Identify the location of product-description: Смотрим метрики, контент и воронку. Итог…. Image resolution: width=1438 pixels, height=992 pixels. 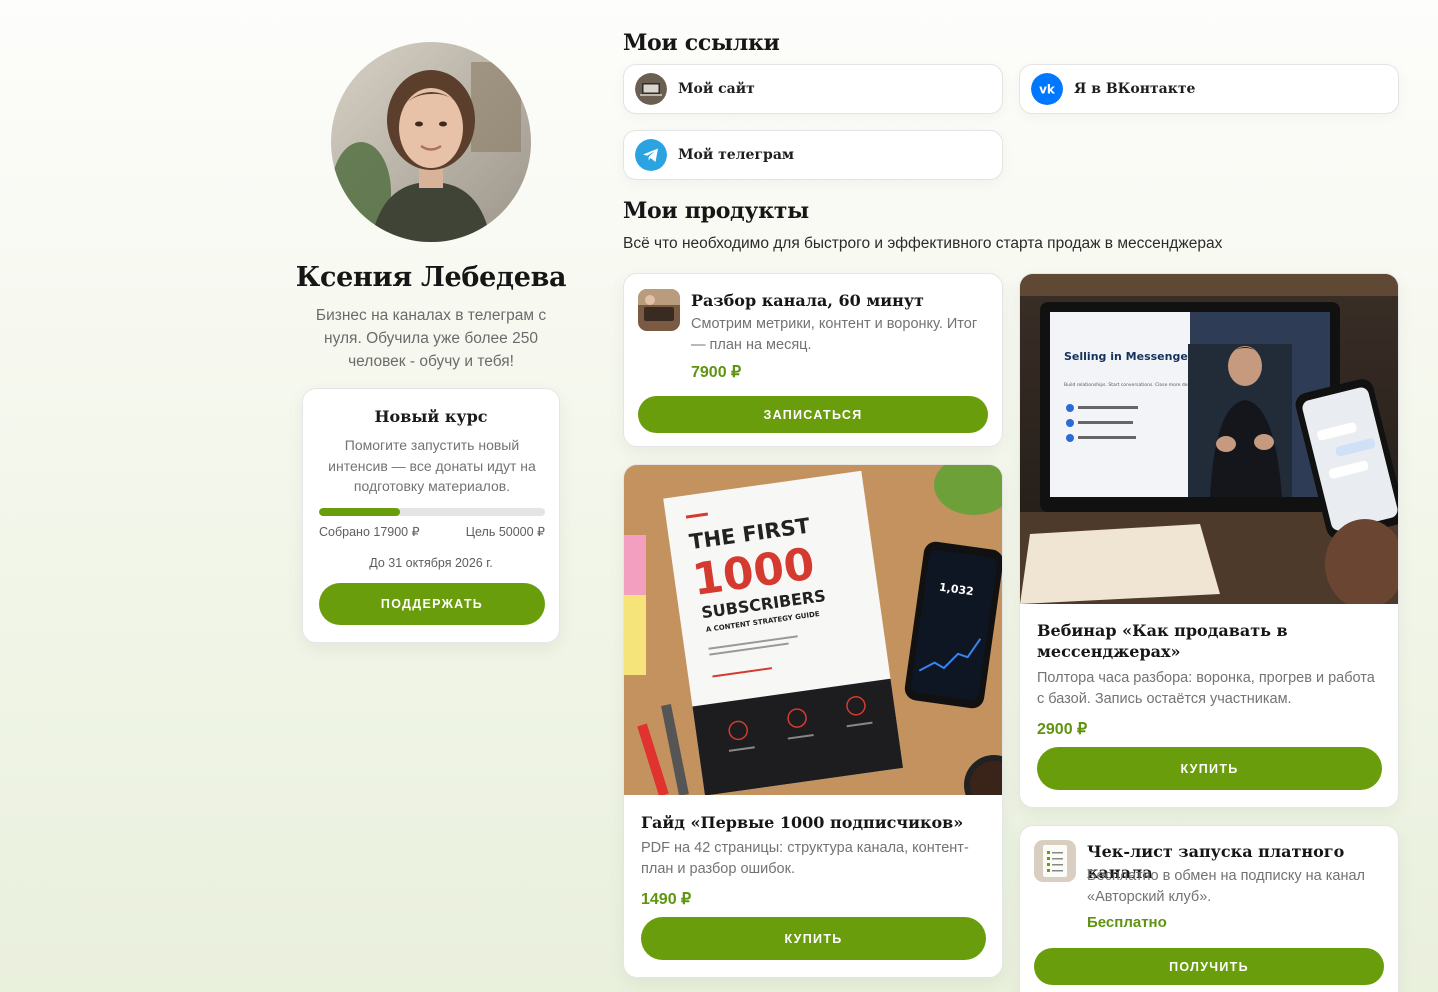
(834, 334).